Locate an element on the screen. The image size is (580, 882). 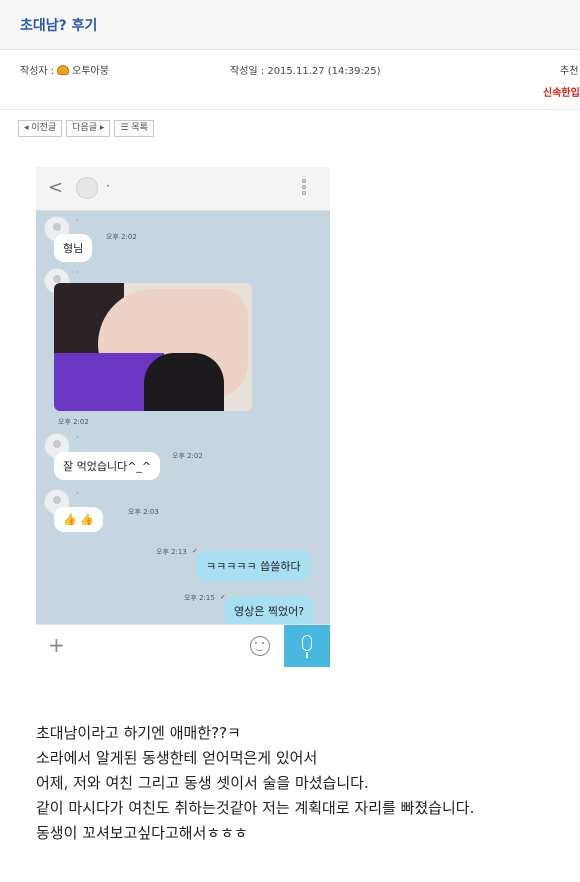
message-bubble-outgoing: ㅋㅋㅋㅋㅋ 씁쓸하다 is located at coordinates (253, 566).